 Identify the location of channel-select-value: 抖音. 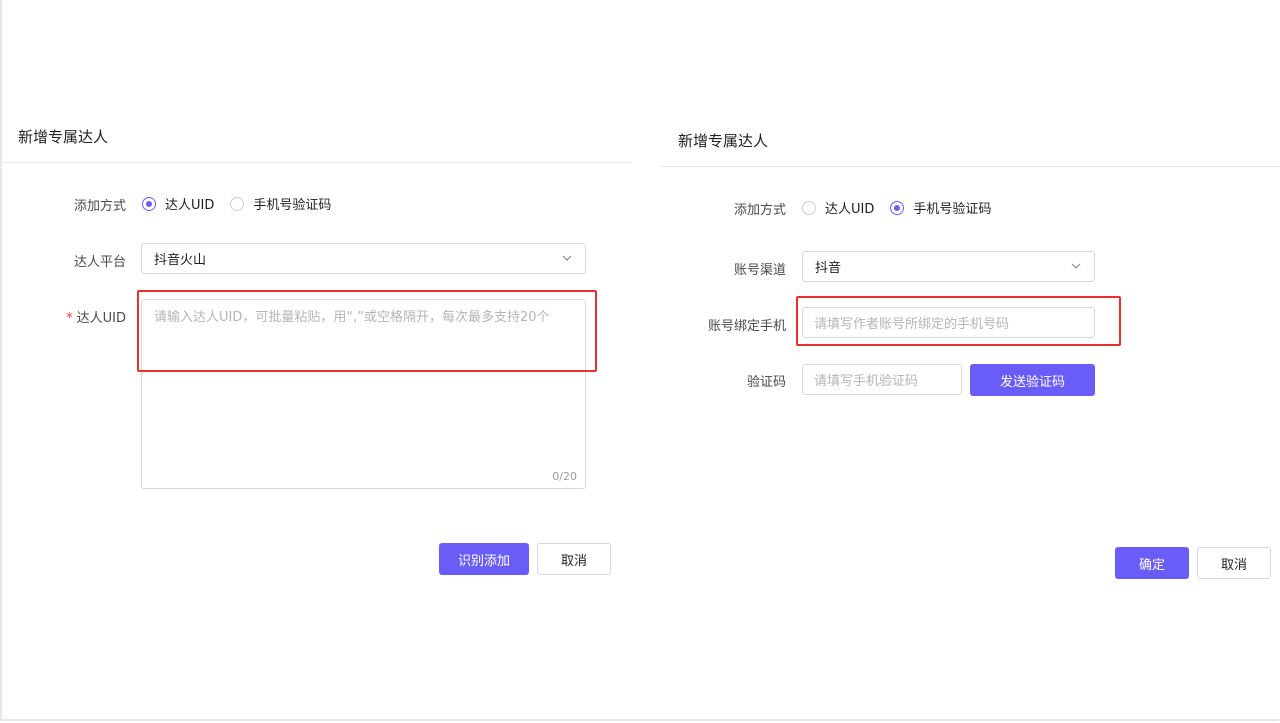
(828, 268).